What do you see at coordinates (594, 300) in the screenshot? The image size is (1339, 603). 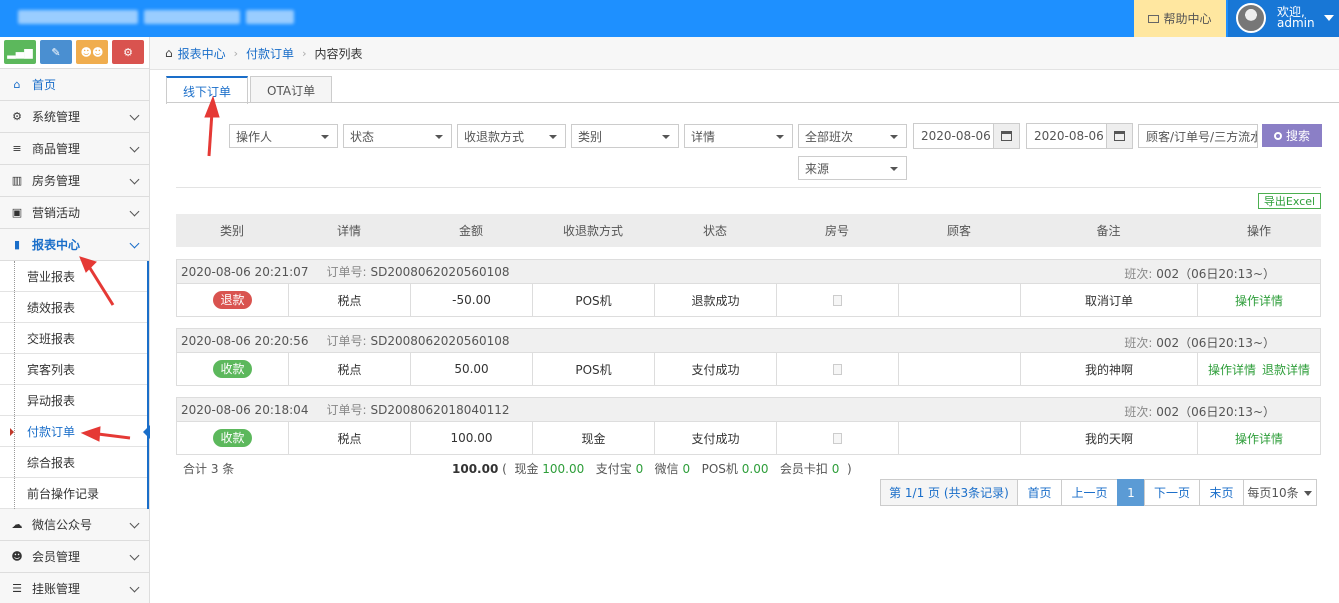 I see `cell-method: POS机` at bounding box center [594, 300].